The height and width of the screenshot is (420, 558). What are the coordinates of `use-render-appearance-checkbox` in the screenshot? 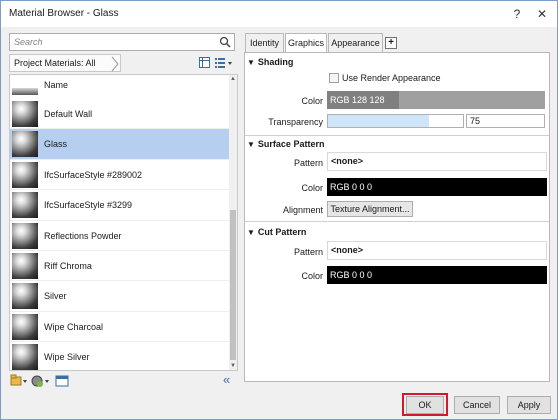 It's located at (334, 78).